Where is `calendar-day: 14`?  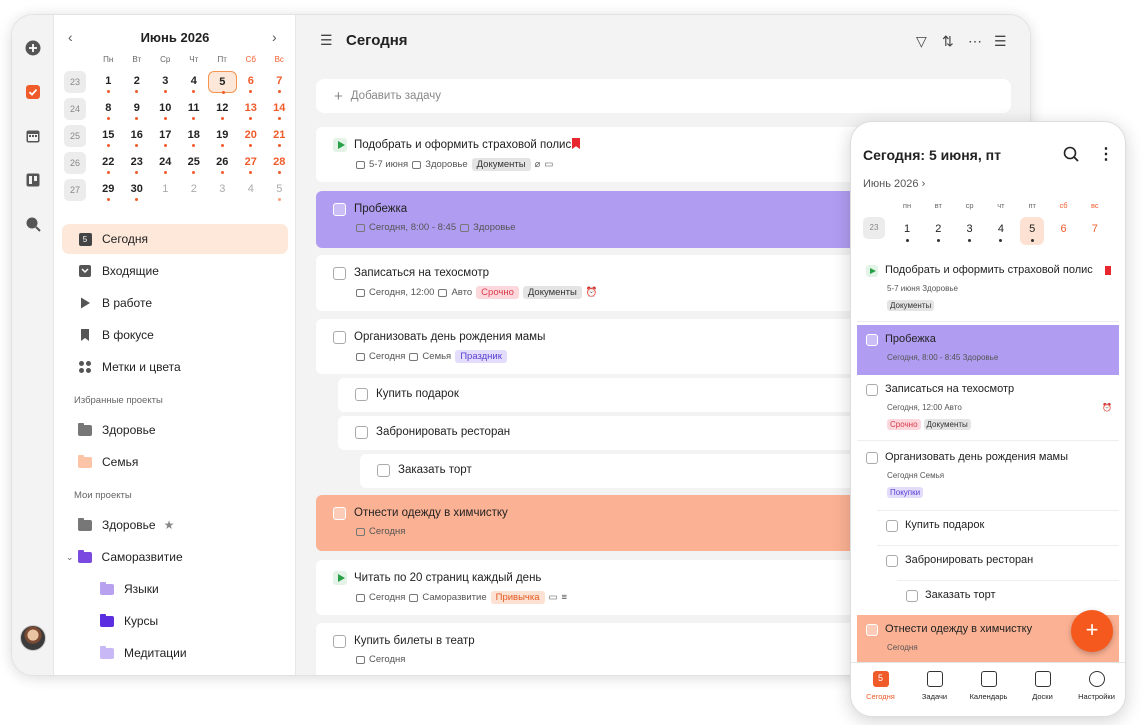
calendar-day: 14 is located at coordinates (279, 109).